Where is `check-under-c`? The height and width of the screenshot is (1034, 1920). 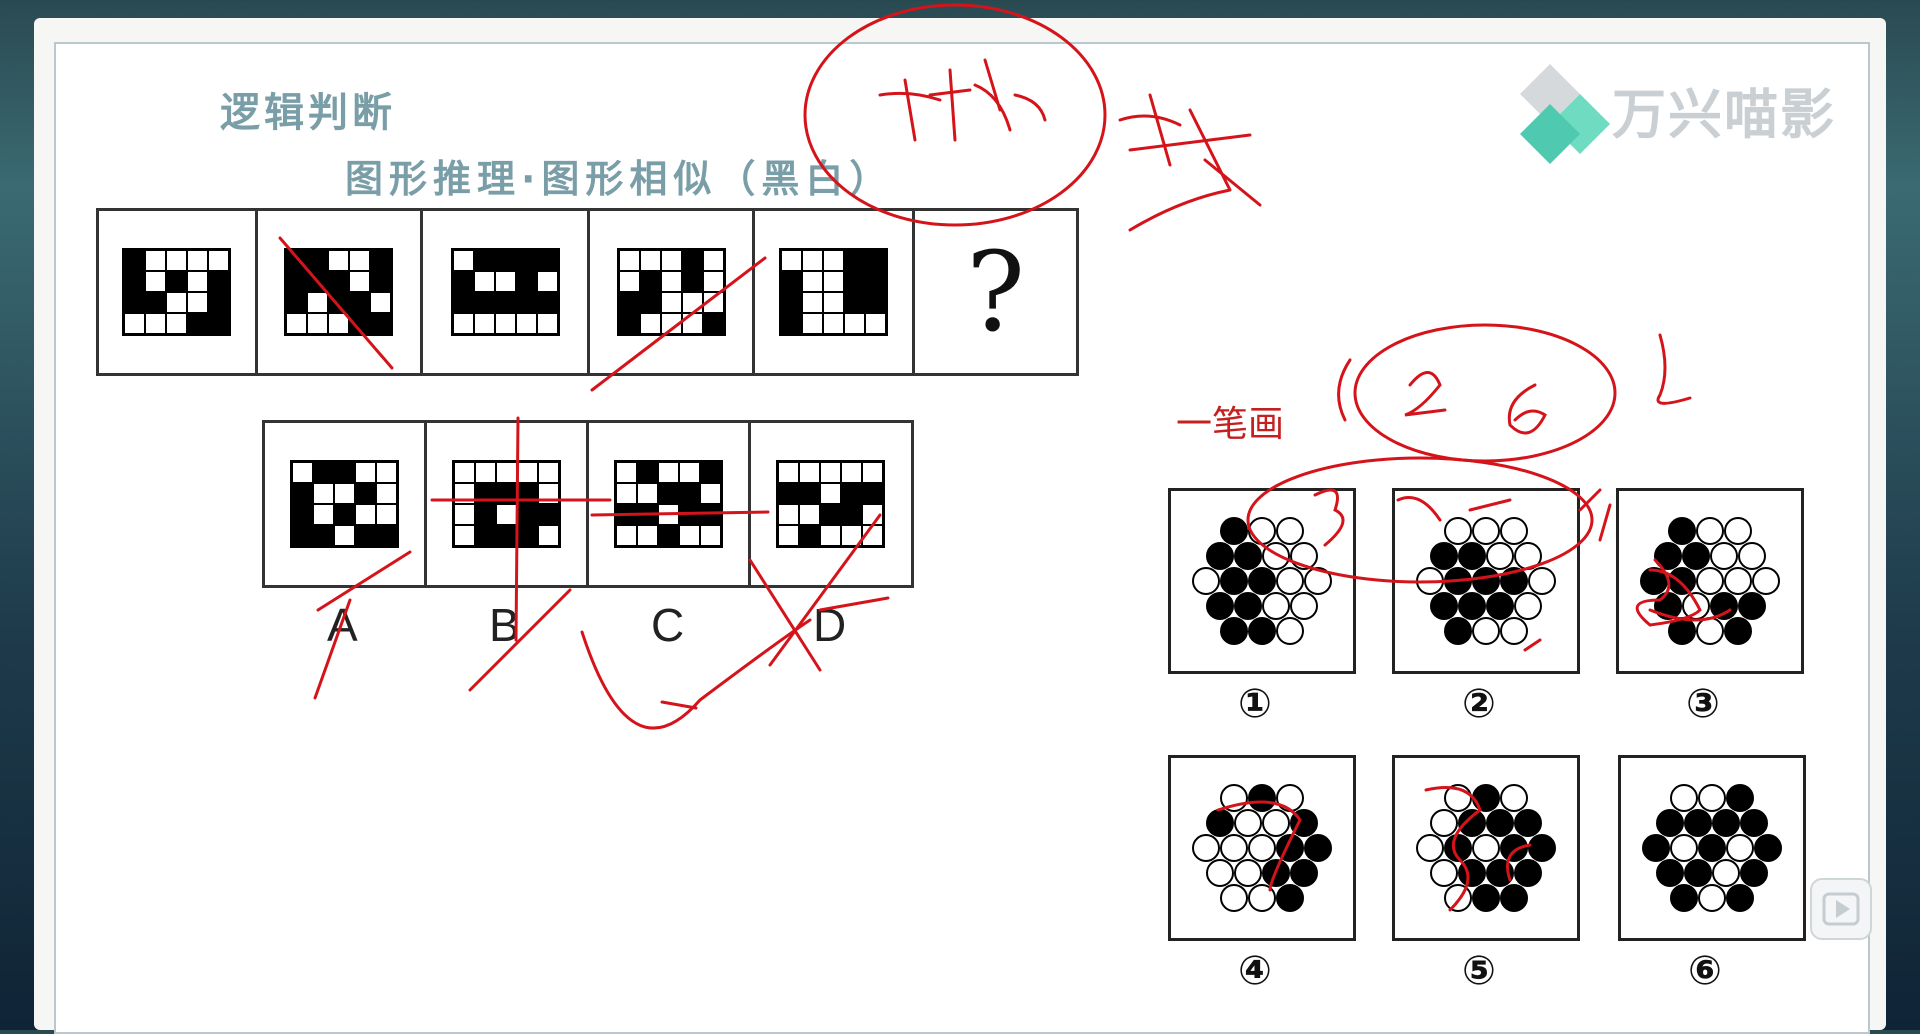
check-under-c is located at coordinates (696, 674).